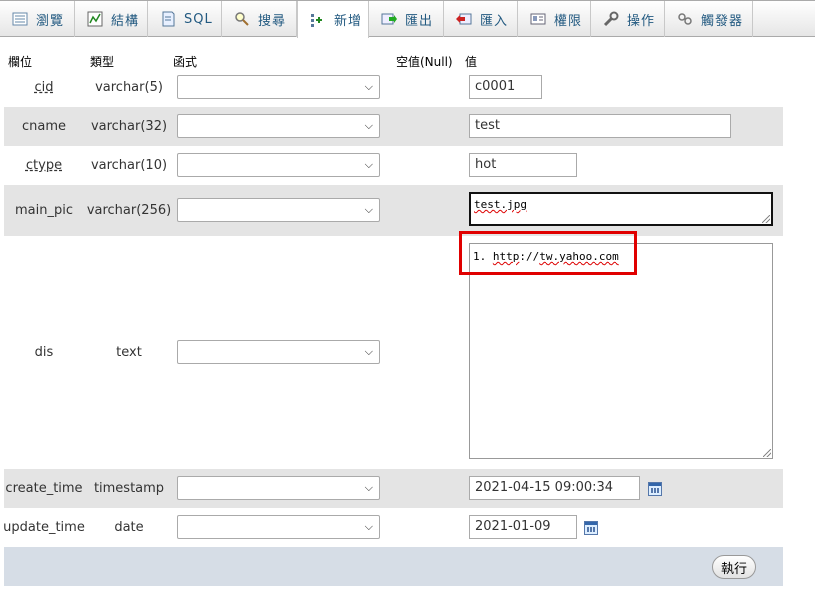 The image size is (815, 611). Describe the element at coordinates (621, 351) in the screenshot. I see `value-textarea: 1. http://tw.yahoo.com` at that location.